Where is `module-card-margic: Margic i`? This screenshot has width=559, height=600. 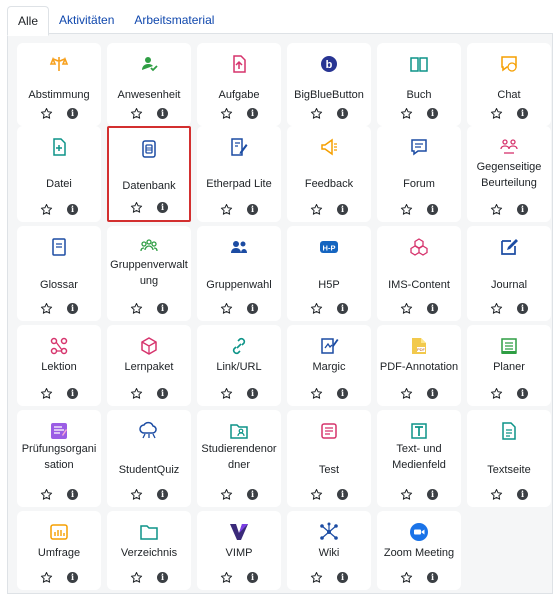
module-card-margic: Margic i is located at coordinates (329, 365).